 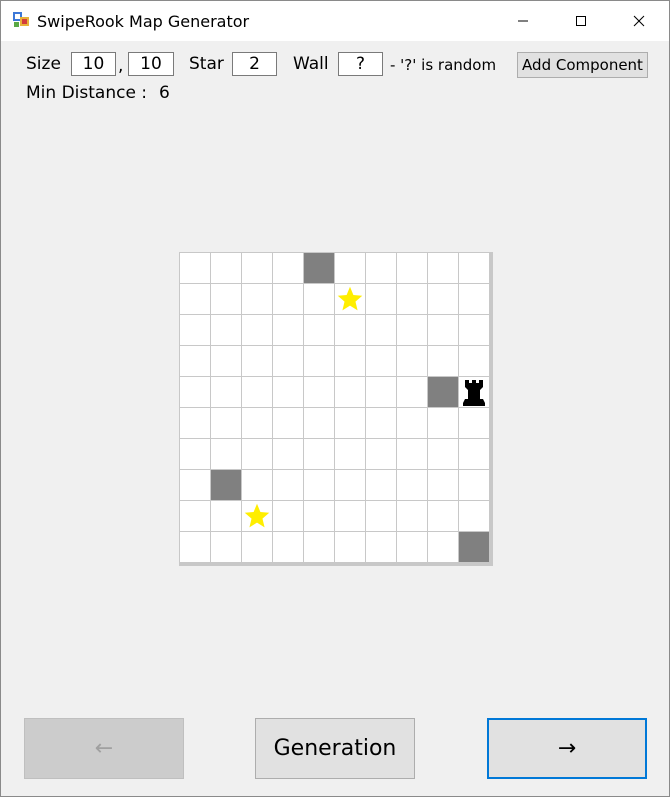 I want to click on wall-count-input, so click(x=360, y=64).